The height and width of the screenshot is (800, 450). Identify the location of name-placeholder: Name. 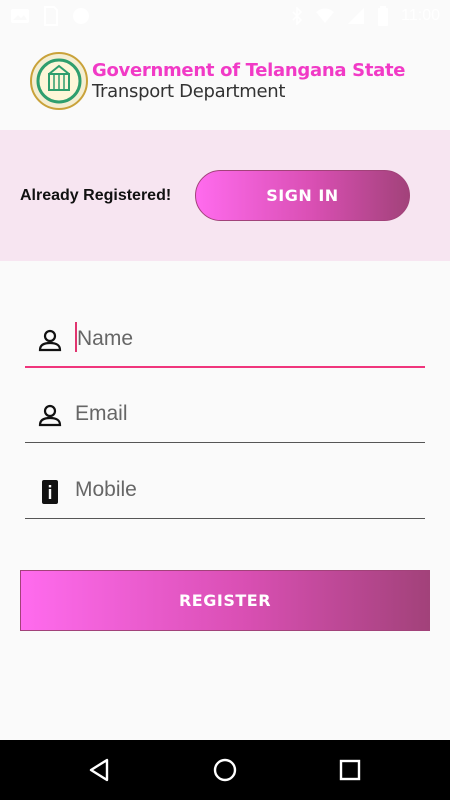
(105, 338).